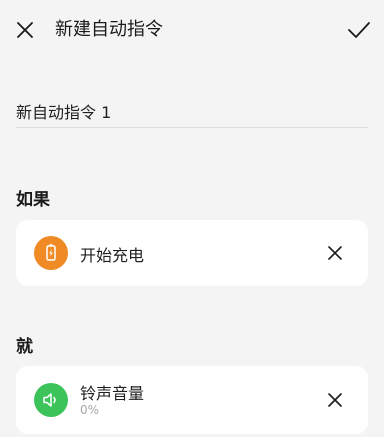  I want to click on action-title: 铃声音量, so click(112, 393).